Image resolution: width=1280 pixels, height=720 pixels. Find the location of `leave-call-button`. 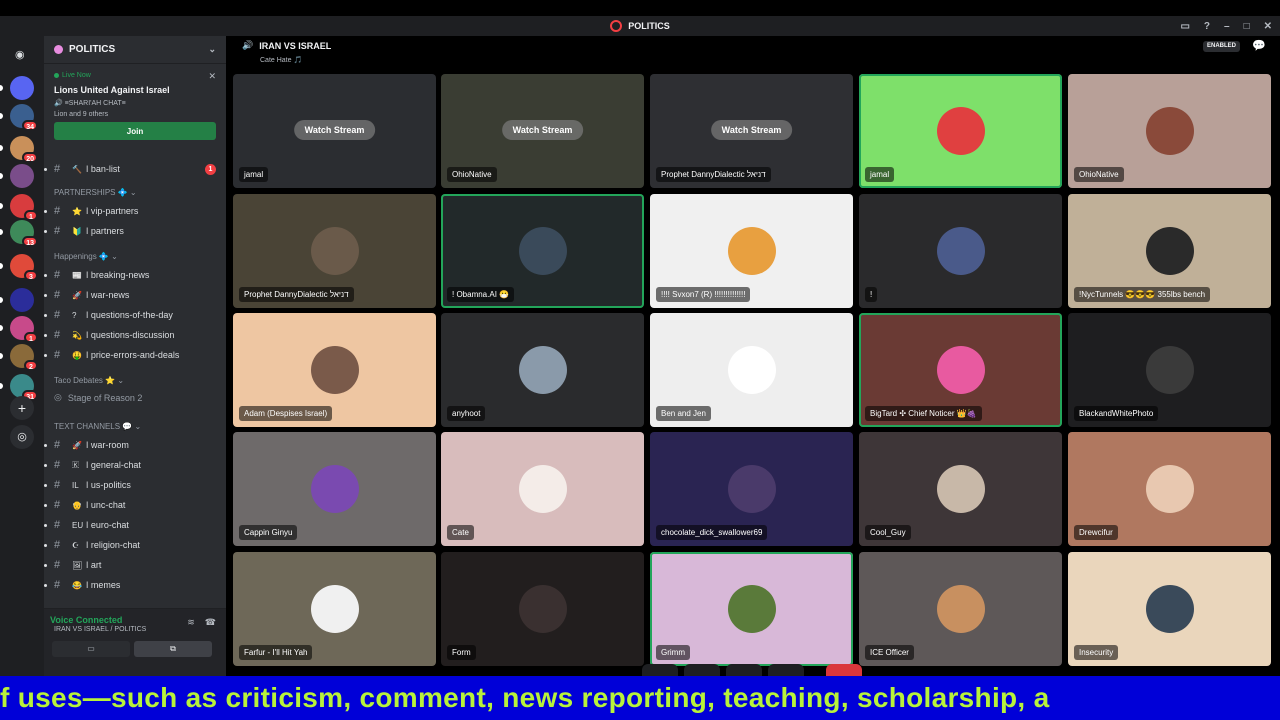

leave-call-button is located at coordinates (844, 670).